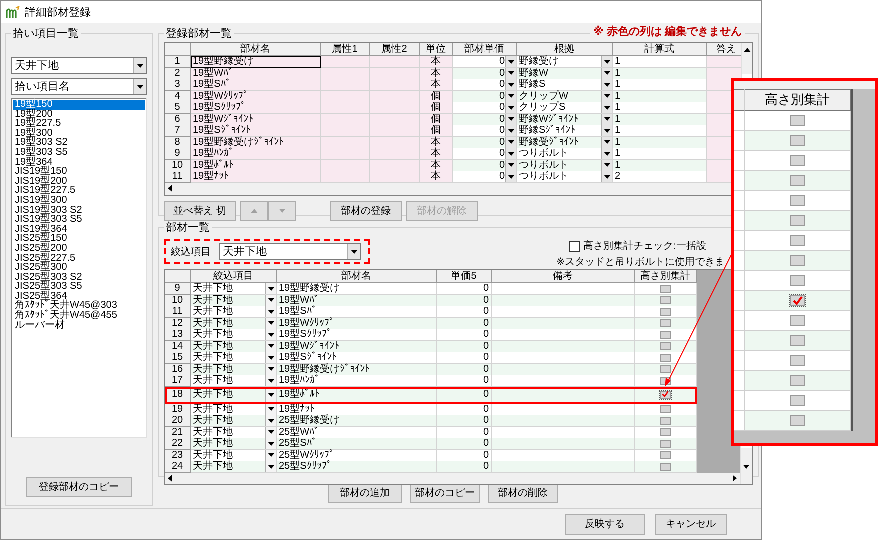 This screenshot has height=540, width=879. Describe the element at coordinates (79, 181) in the screenshot. I see `list-item: JIS19型200` at that location.